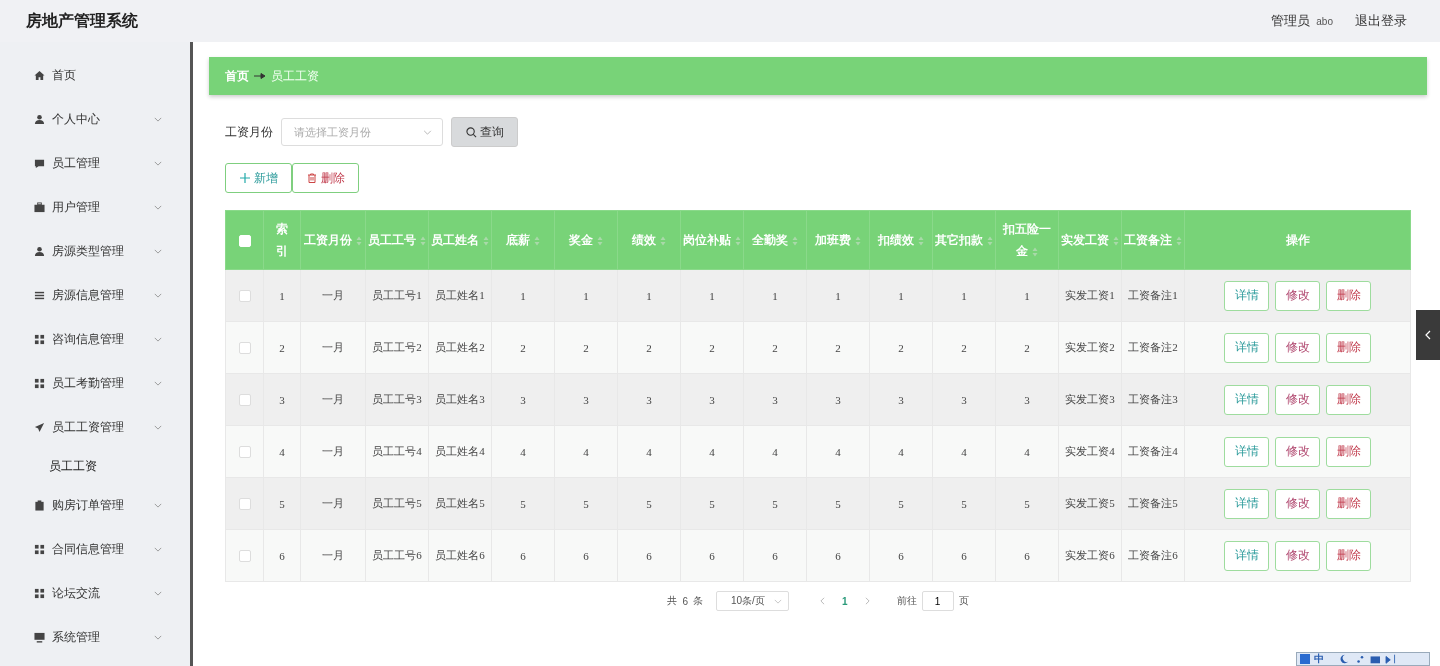  Describe the element at coordinates (258, 178) in the screenshot. I see `add-button: 新增` at that location.